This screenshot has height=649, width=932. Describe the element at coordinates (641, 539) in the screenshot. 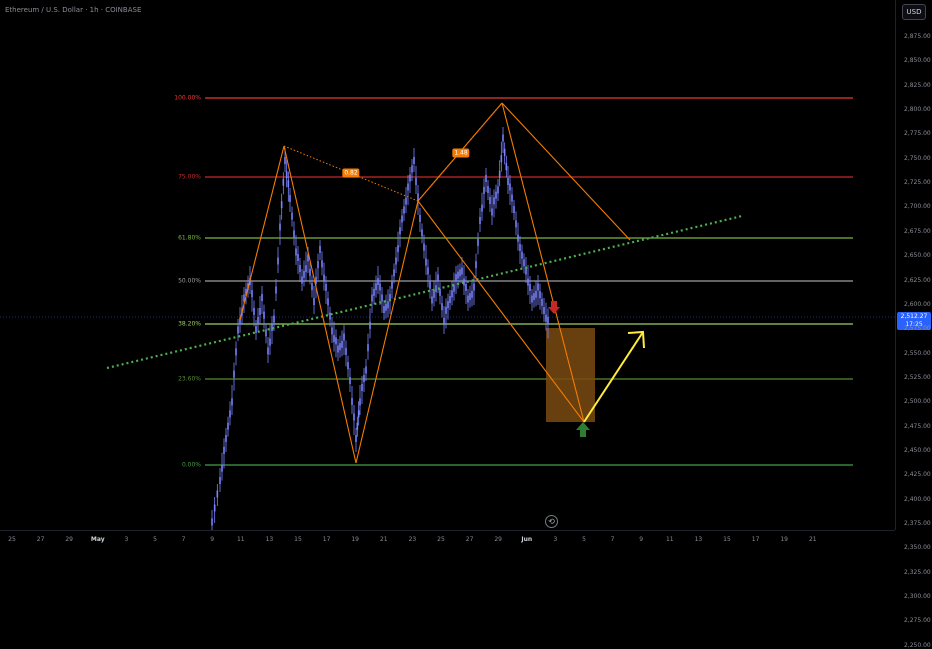

I see `time-tick: 9` at that location.